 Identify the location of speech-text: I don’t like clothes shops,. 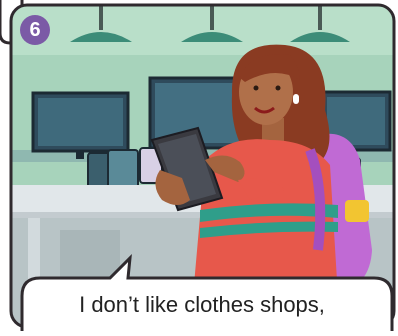
(202, 304).